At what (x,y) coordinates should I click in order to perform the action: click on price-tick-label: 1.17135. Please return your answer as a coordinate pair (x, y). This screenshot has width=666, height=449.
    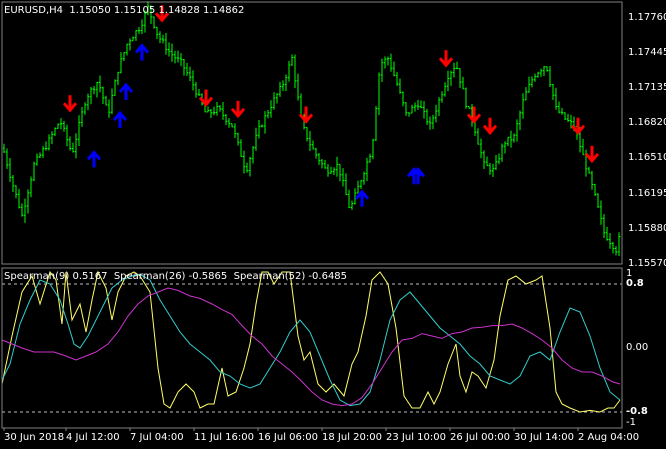
    Looking at the image, I should click on (647, 88).